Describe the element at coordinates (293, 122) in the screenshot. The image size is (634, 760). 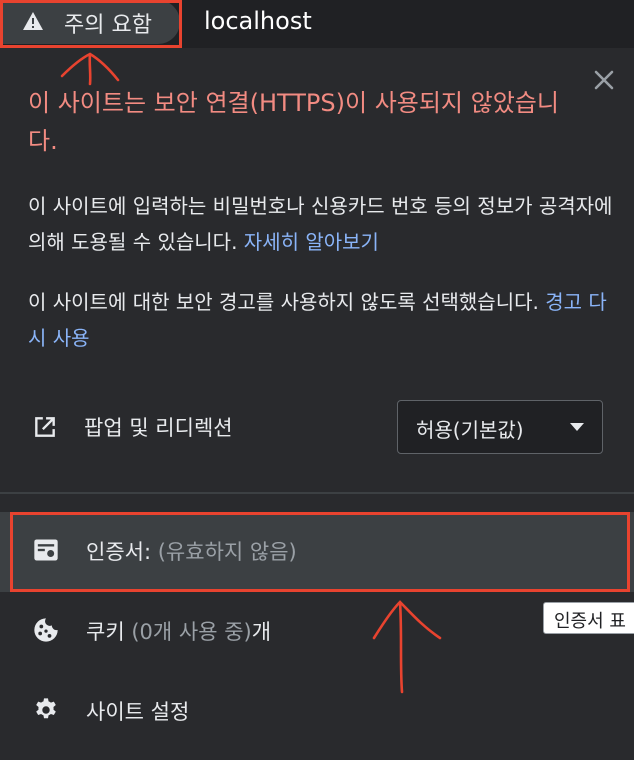
I see `insecure-connection-title: 이 사이트는 보안 연결(HTTPS)이 사용되지 않았습니다.` at that location.